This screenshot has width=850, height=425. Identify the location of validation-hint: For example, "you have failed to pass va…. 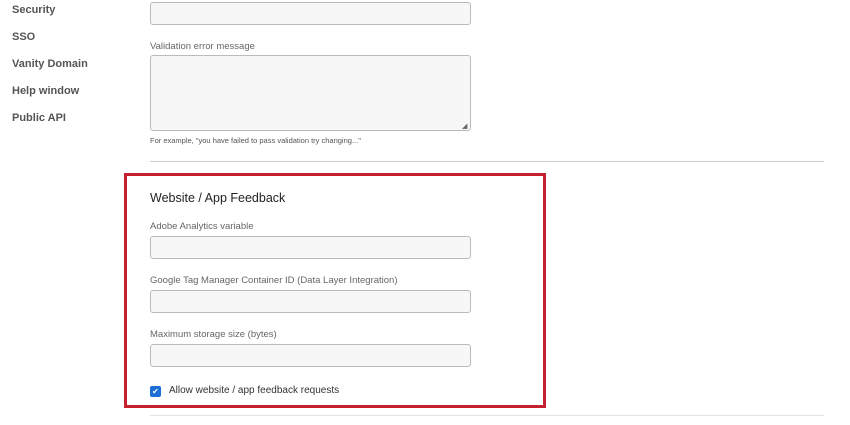
(255, 140).